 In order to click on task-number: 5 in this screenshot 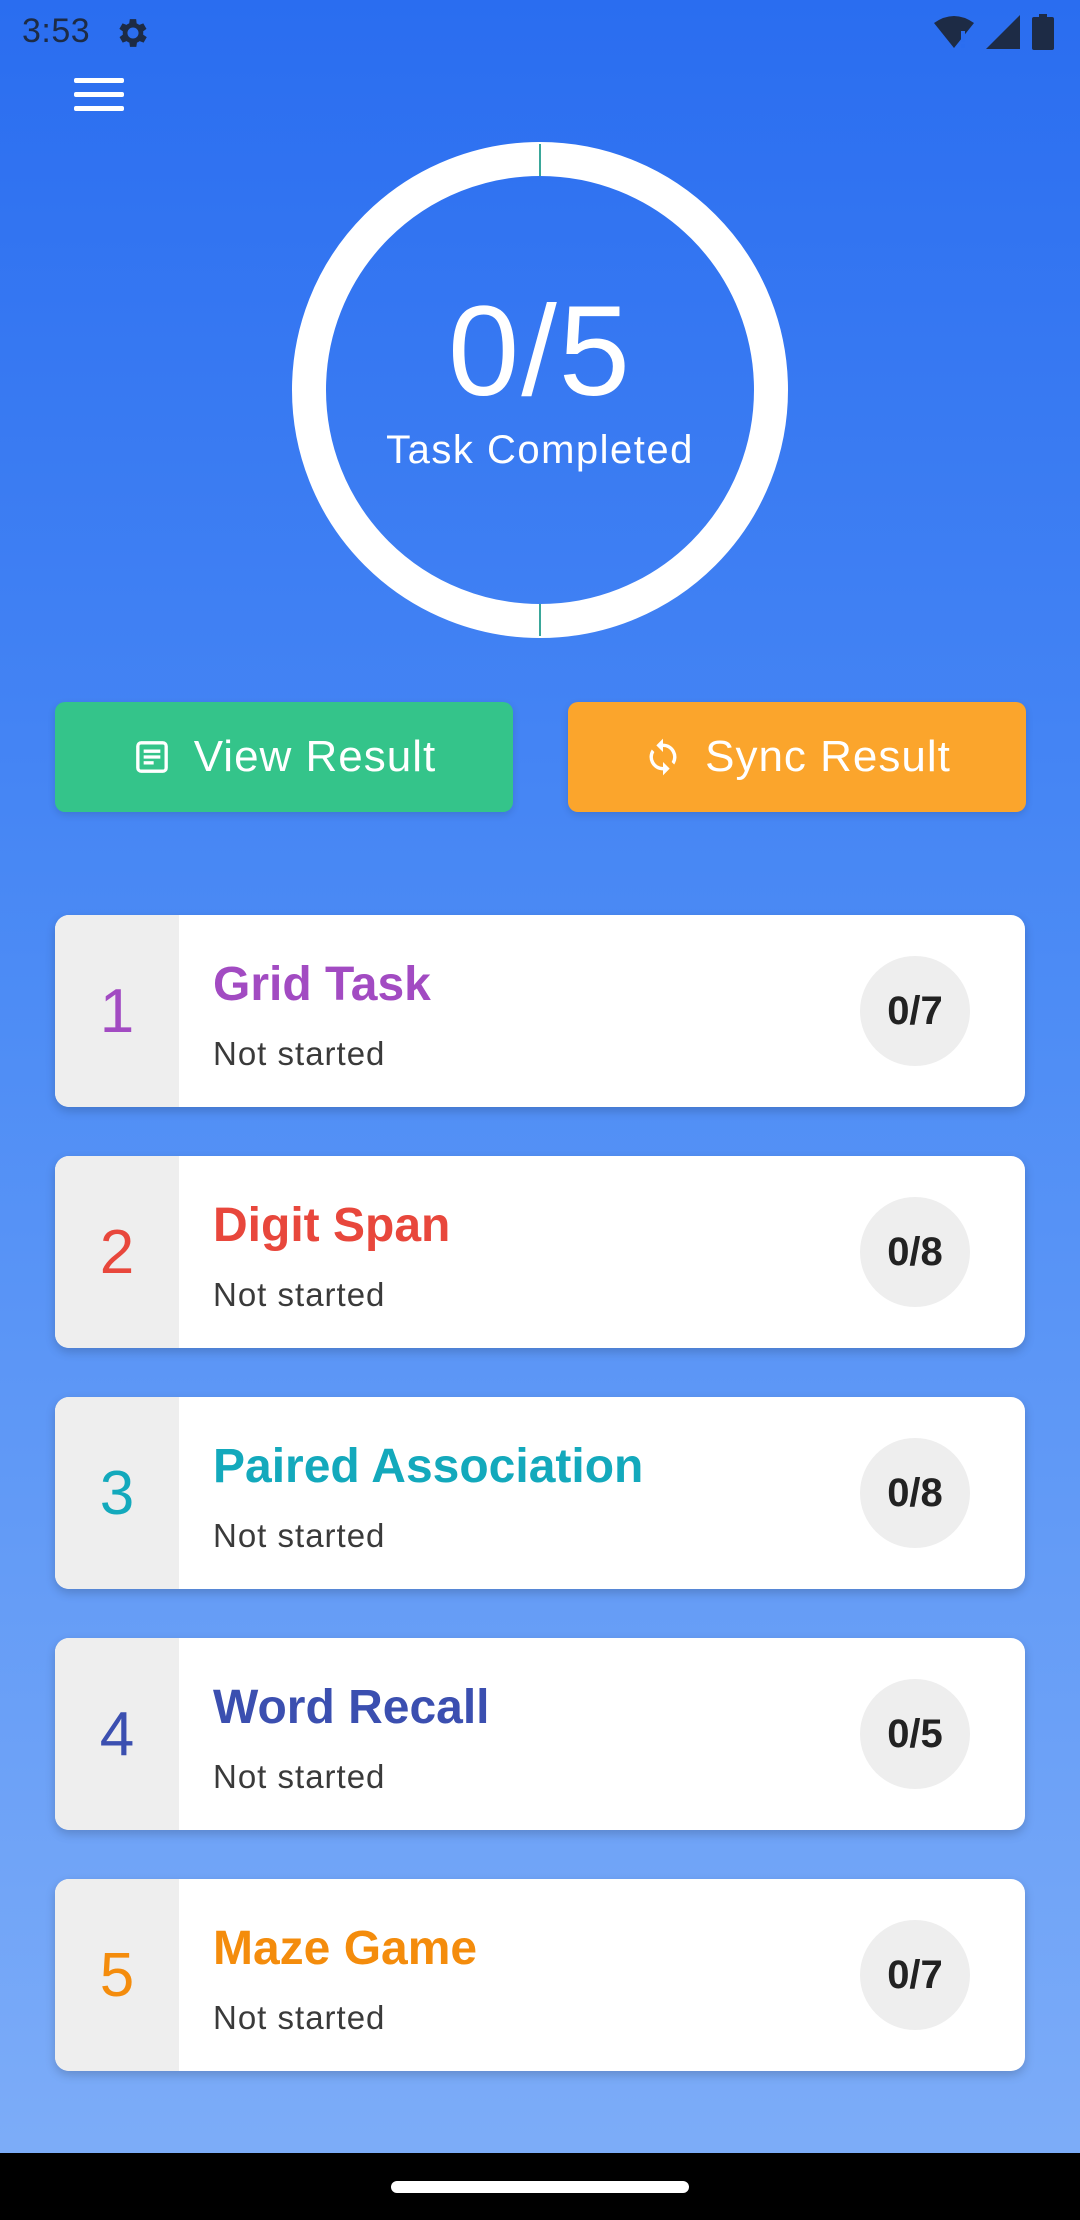, I will do `click(117, 1975)`.